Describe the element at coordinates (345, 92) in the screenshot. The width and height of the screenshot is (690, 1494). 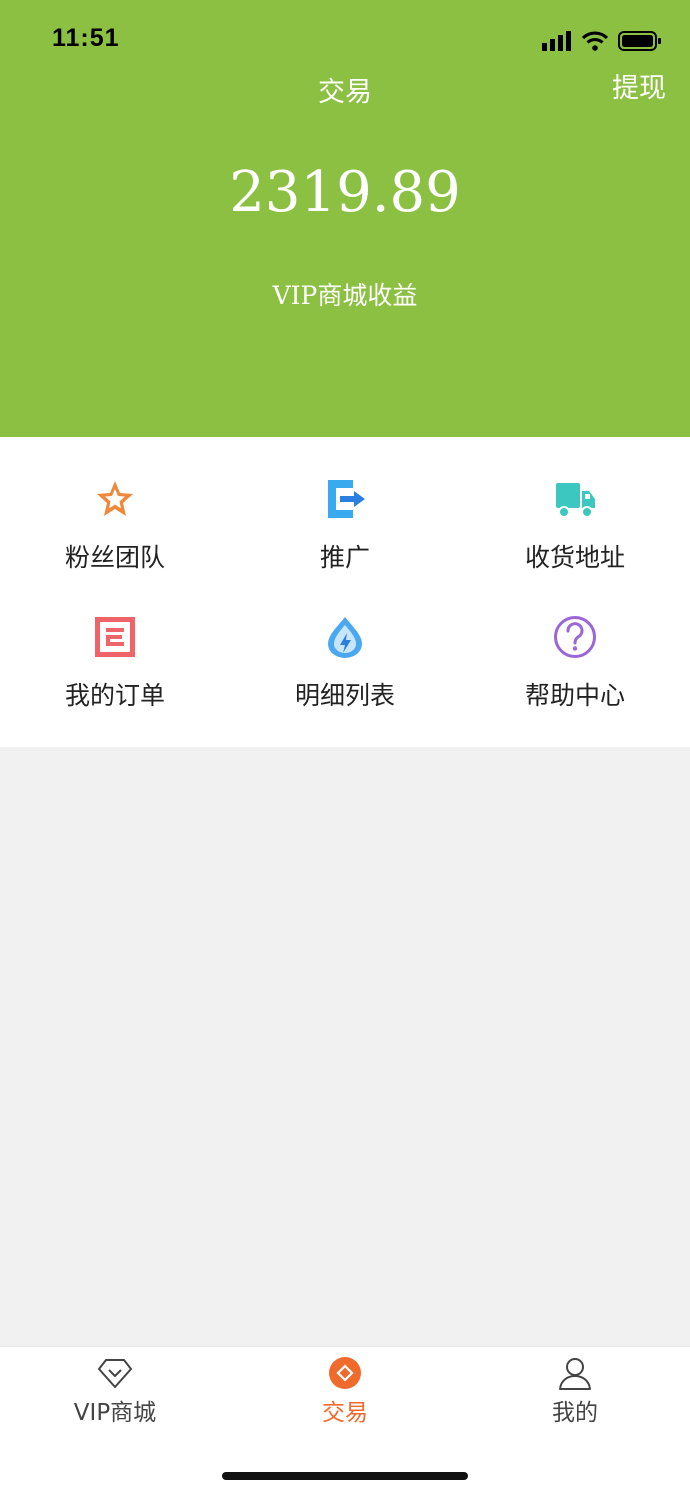
I see `page-title: 交易` at that location.